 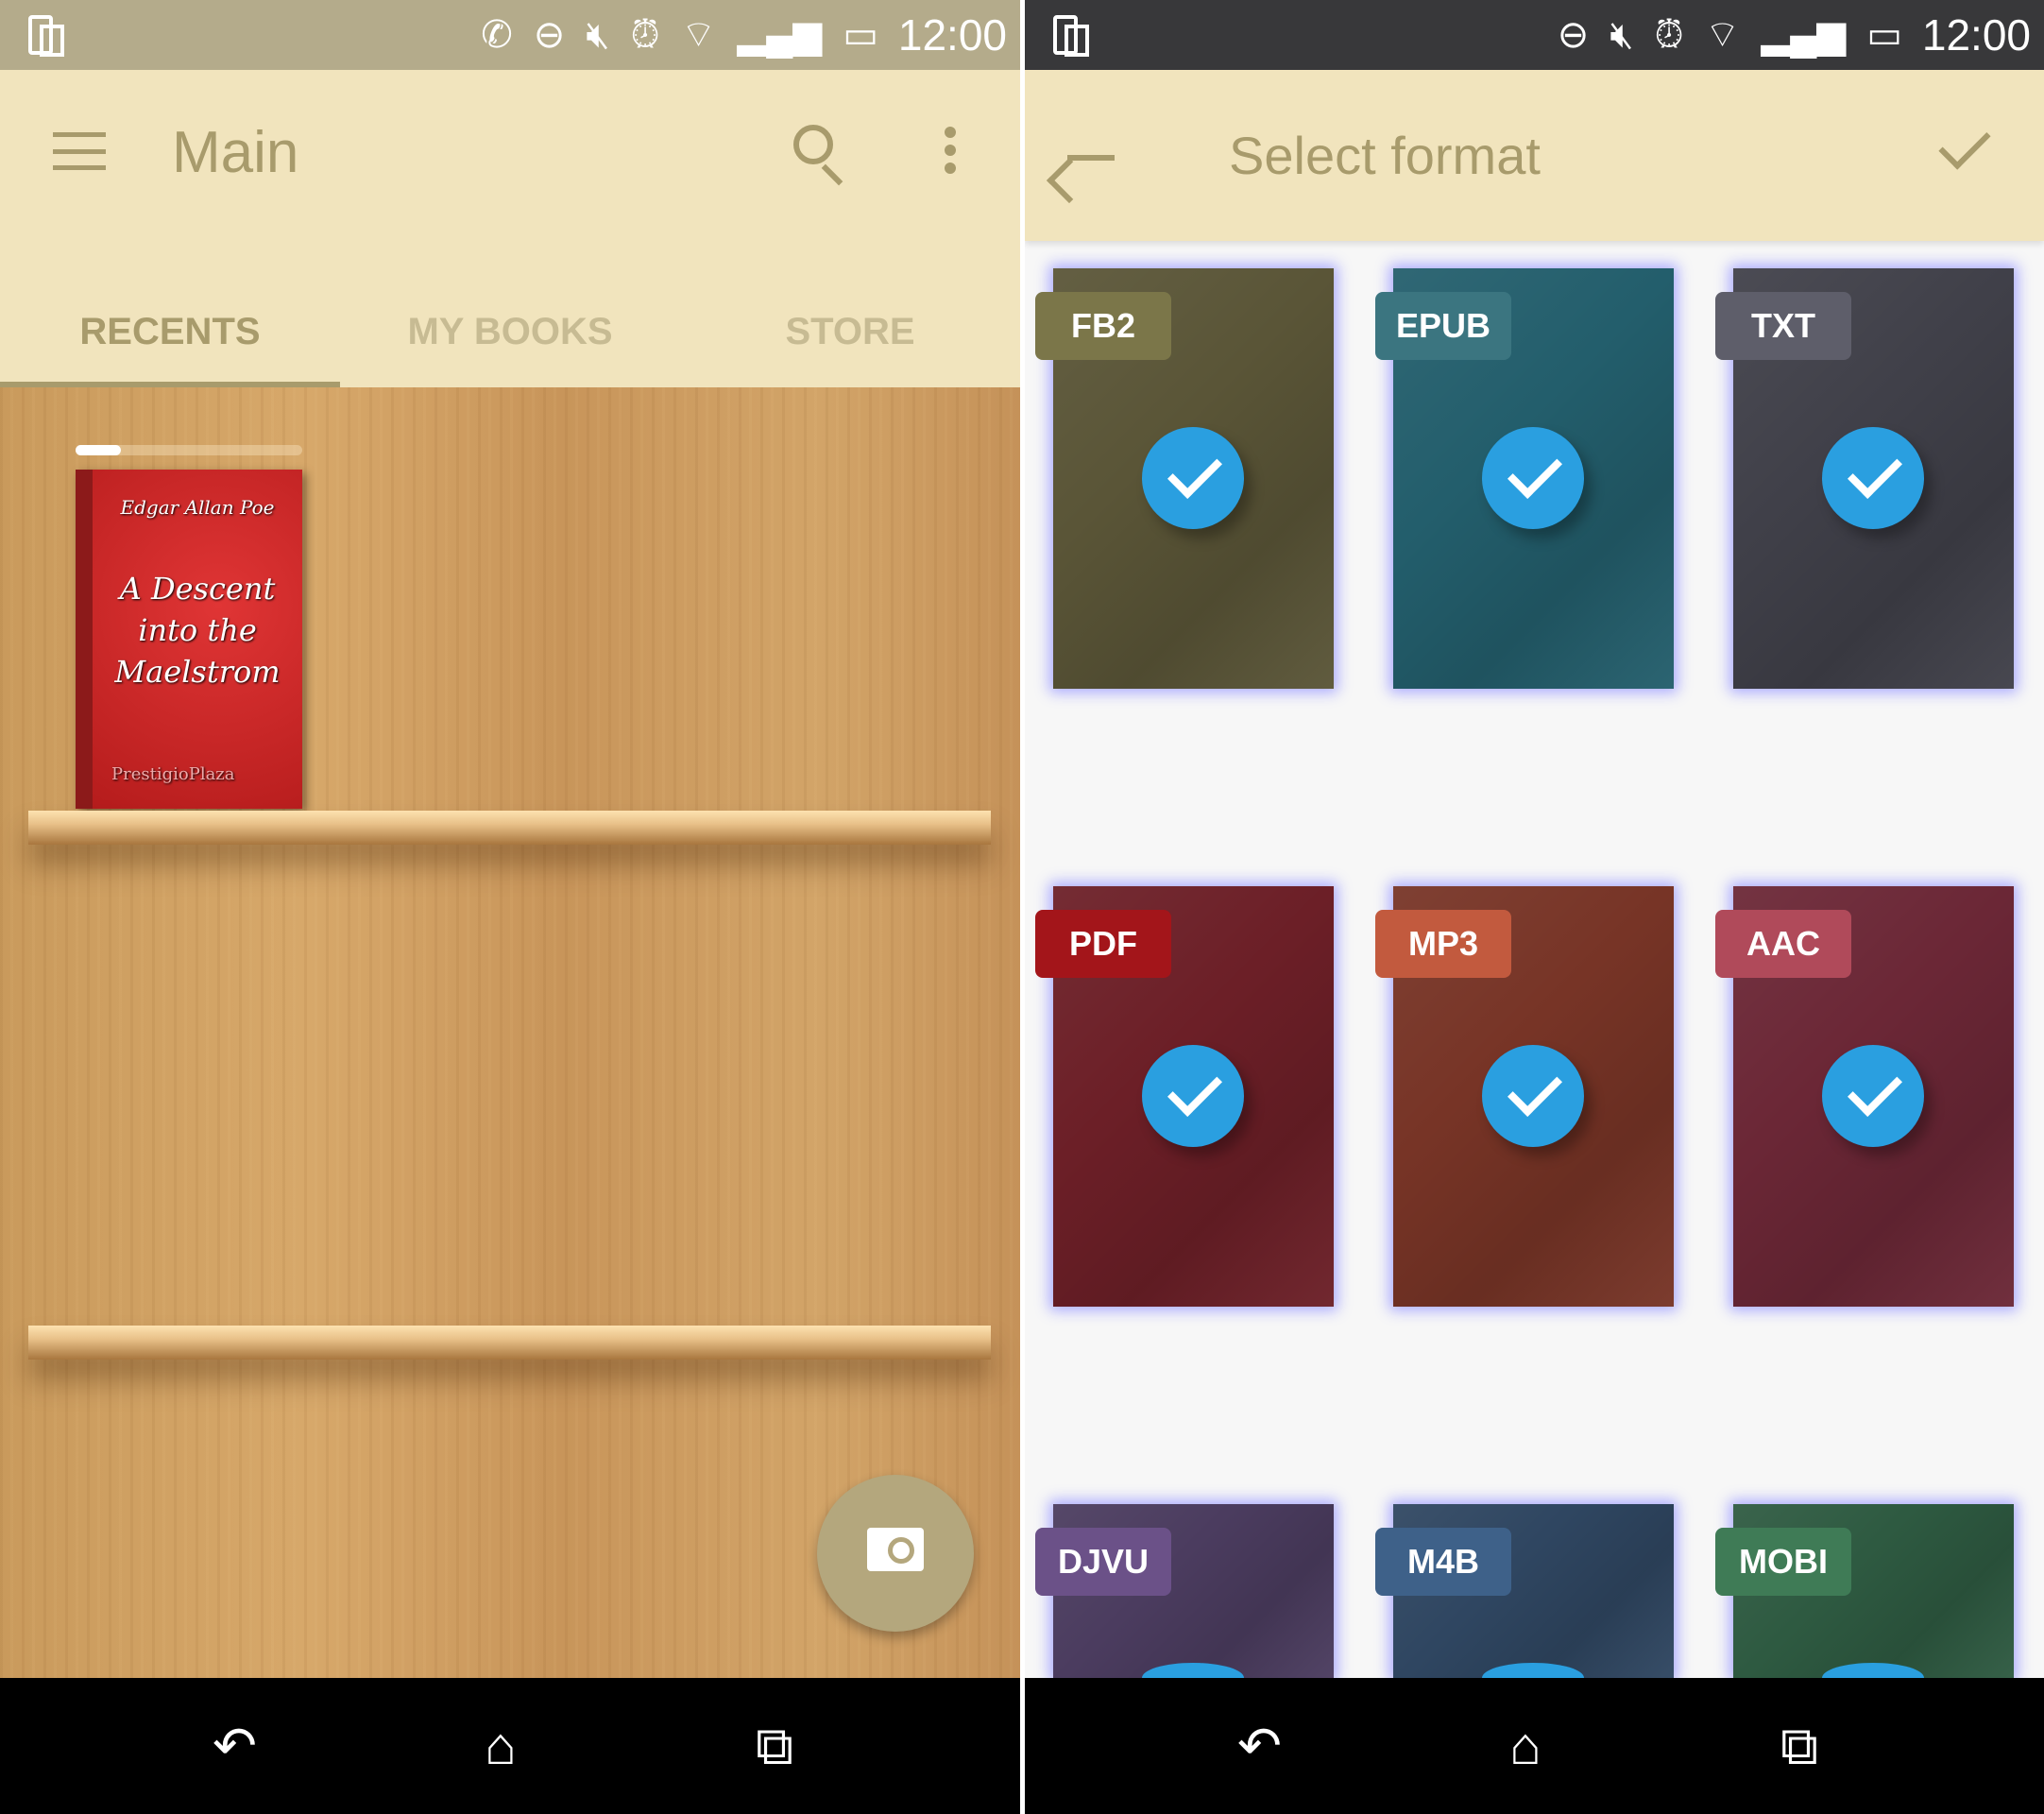 What do you see at coordinates (1103, 326) in the screenshot?
I see `format-badge: FB2` at bounding box center [1103, 326].